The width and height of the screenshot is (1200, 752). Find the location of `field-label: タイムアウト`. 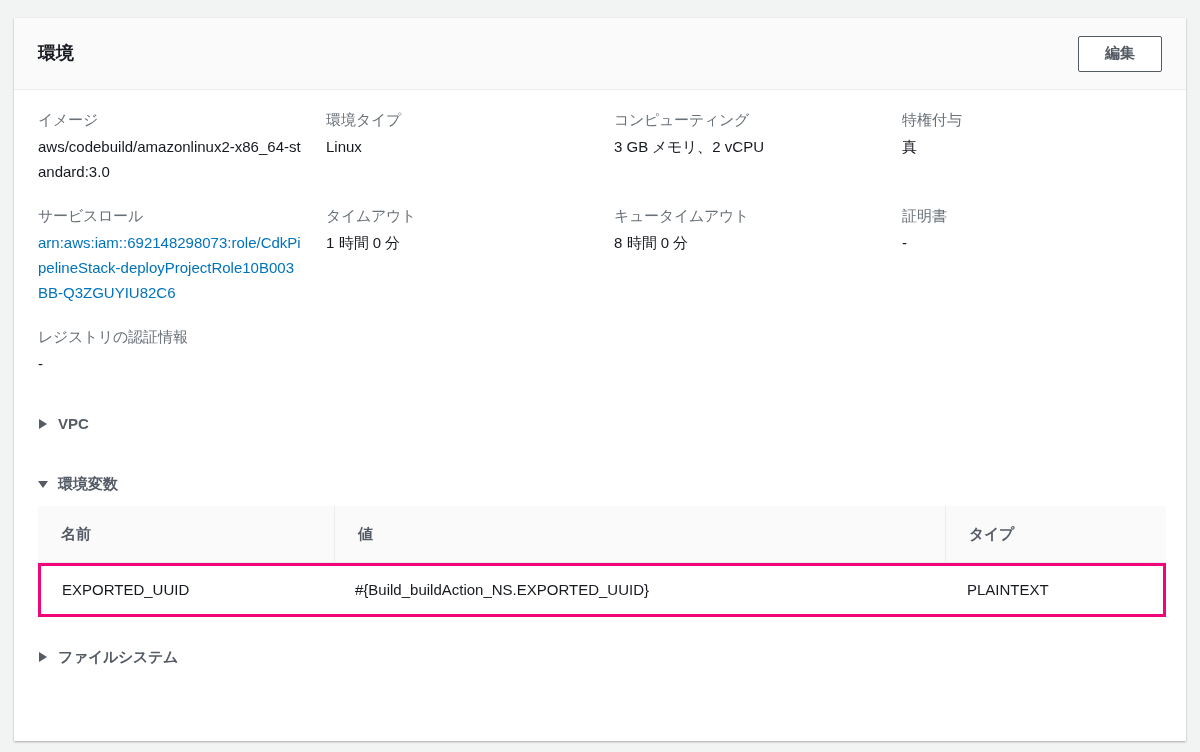

field-label: タイムアウト is located at coordinates (371, 216).